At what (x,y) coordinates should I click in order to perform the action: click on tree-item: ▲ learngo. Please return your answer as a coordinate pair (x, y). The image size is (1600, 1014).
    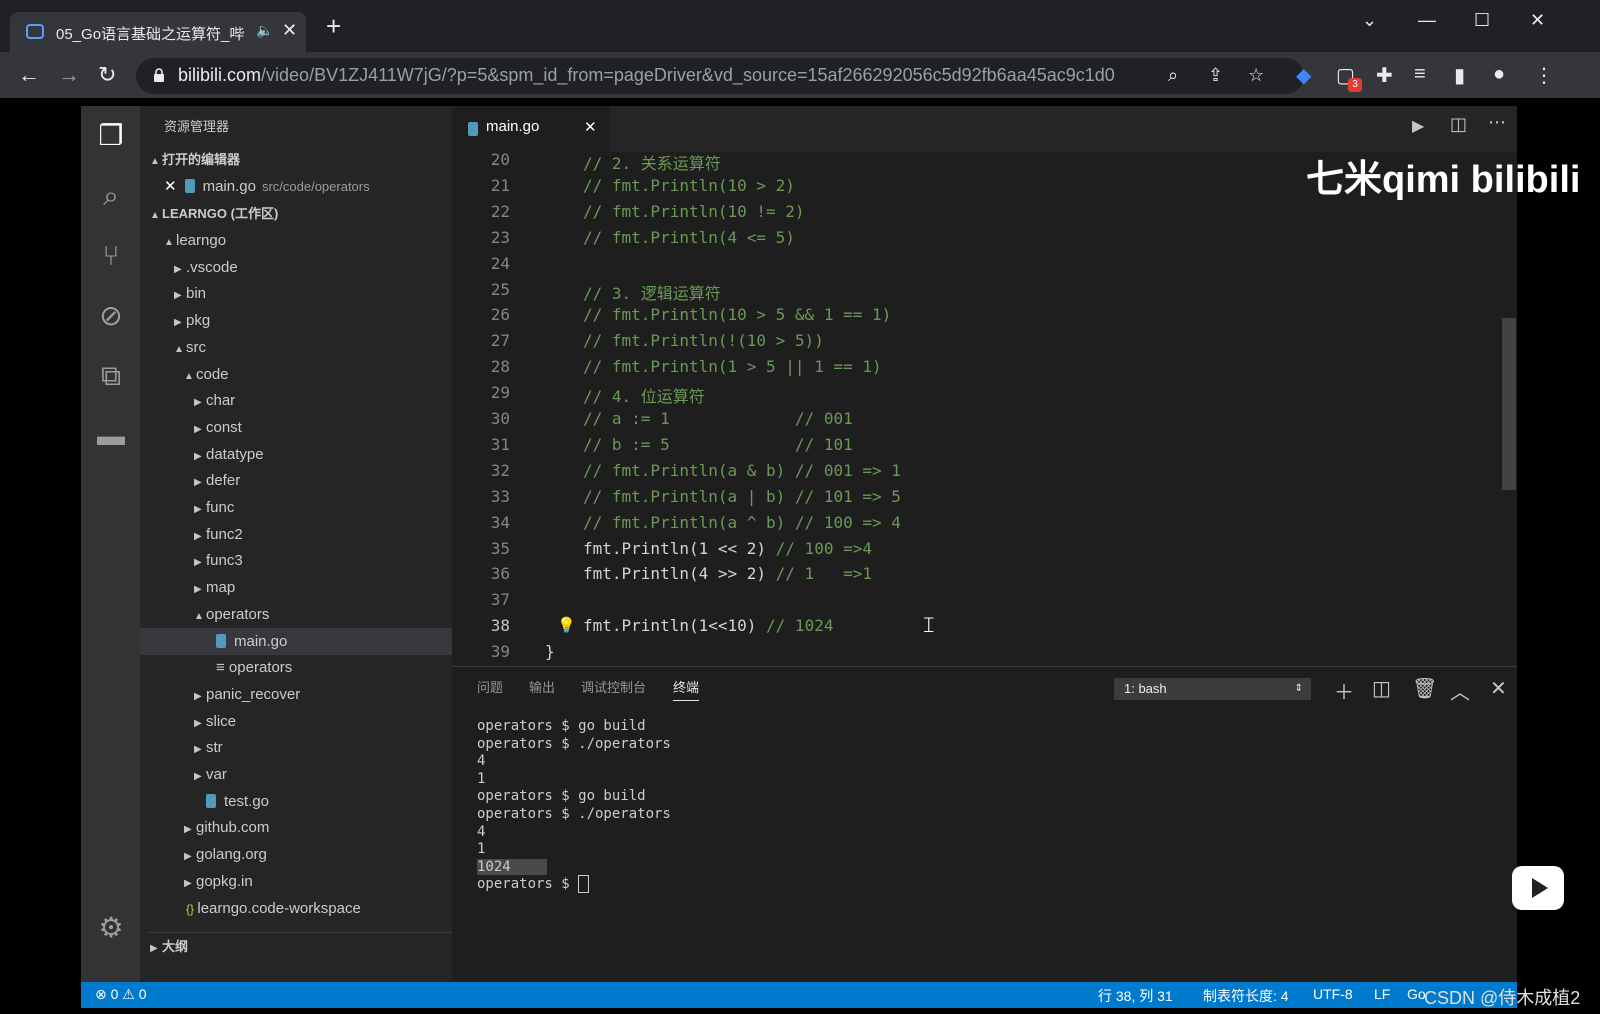
    Looking at the image, I should click on (296, 240).